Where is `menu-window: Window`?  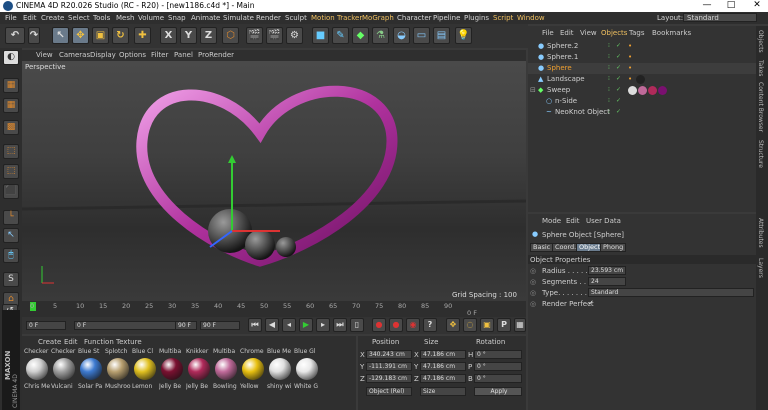
menu-window: Window is located at coordinates (531, 18).